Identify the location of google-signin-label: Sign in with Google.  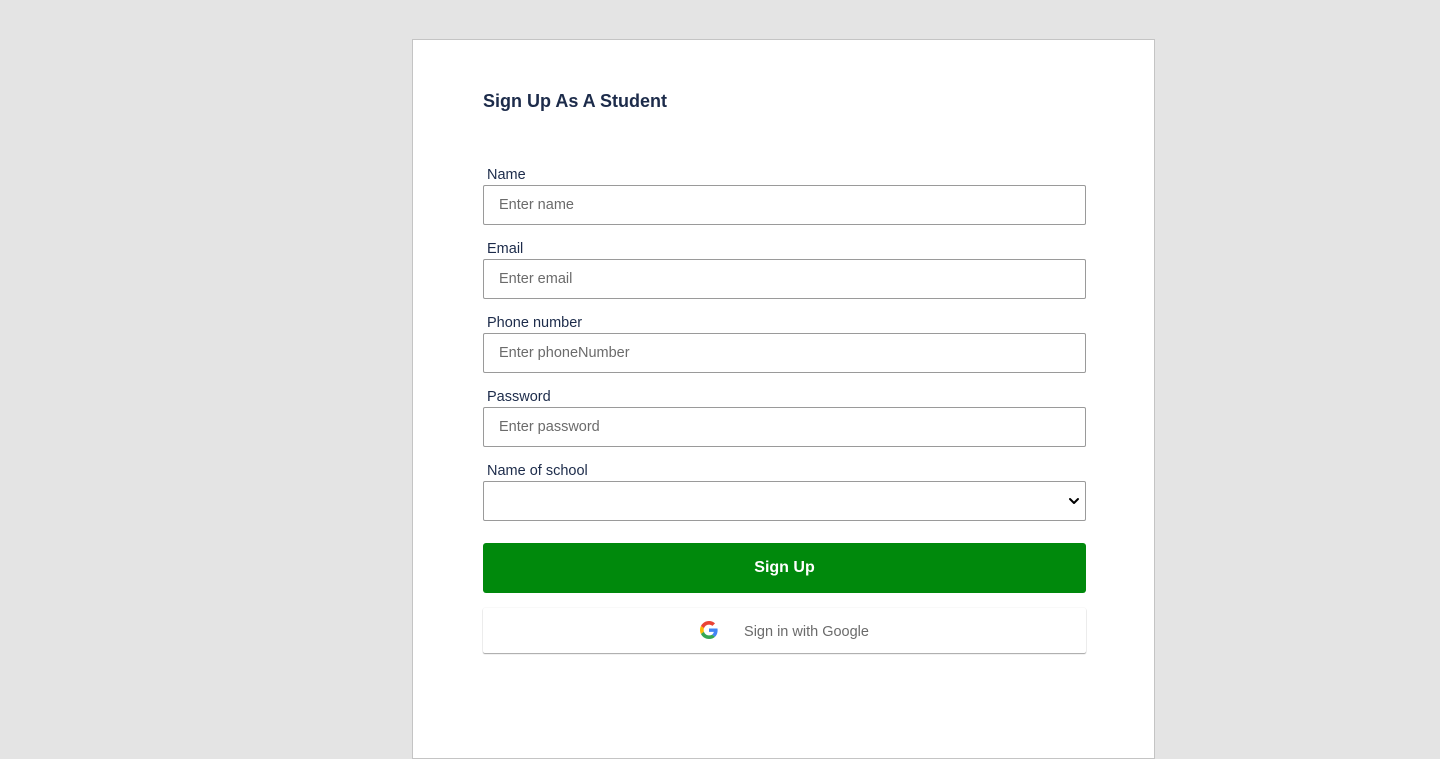
(806, 631).